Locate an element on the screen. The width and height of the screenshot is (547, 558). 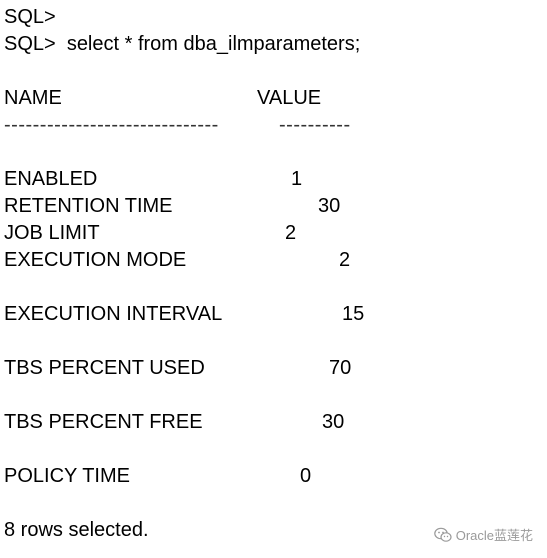
prompt-line: SQL> is located at coordinates (30, 17).